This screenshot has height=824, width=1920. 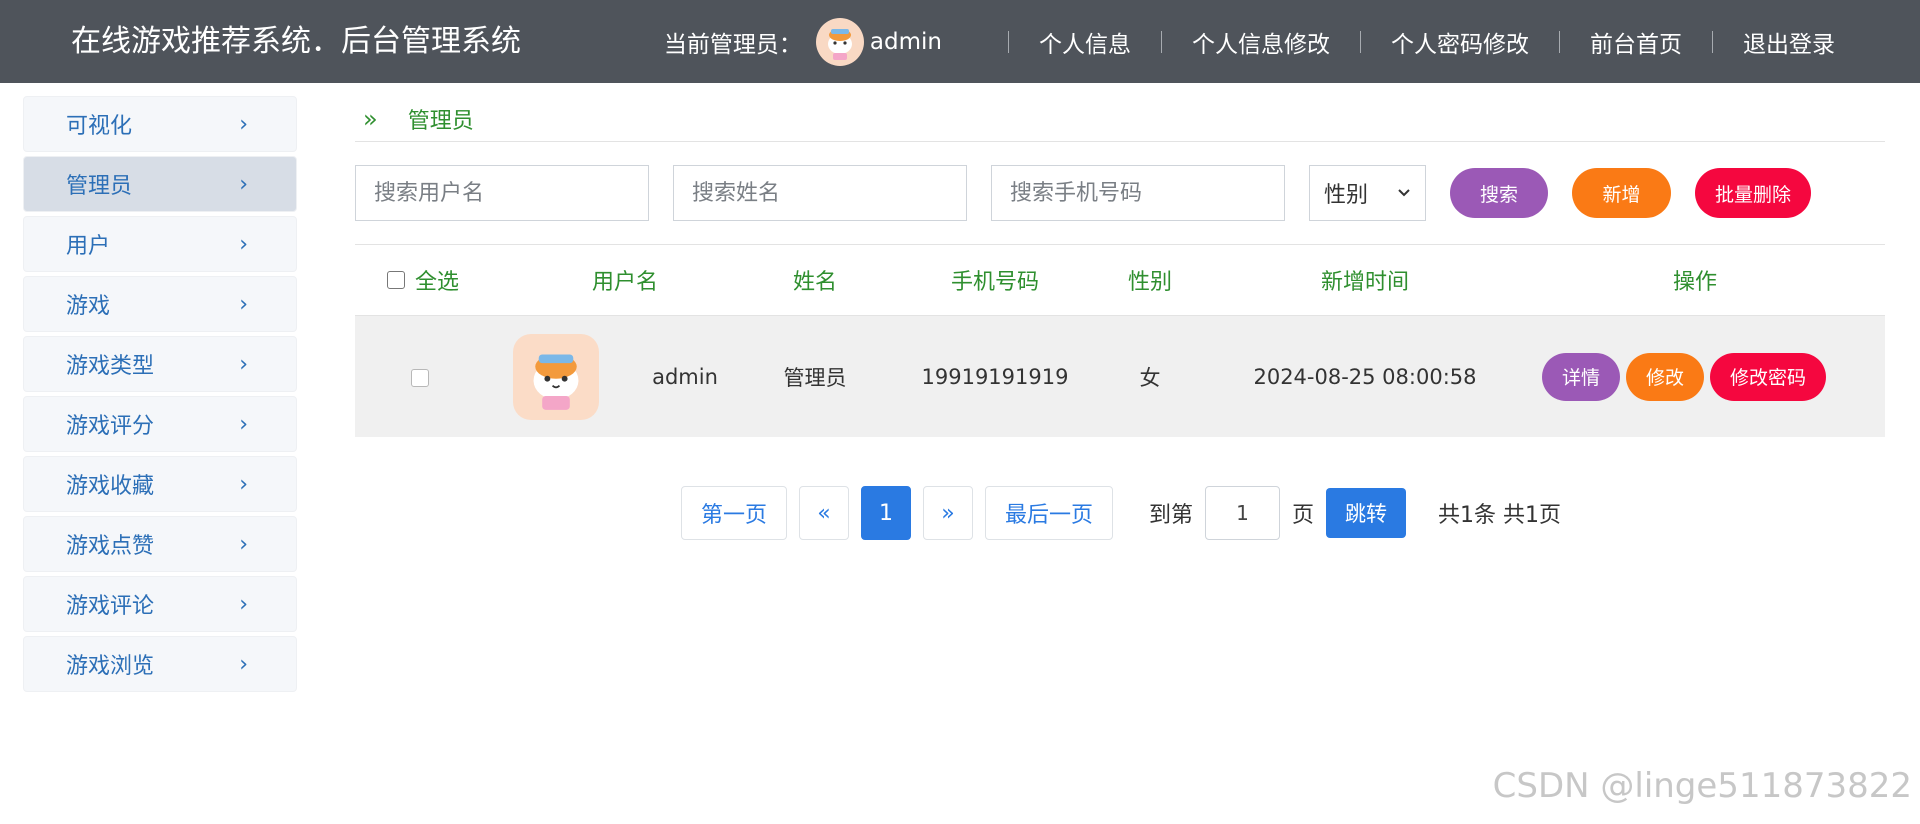 I want to click on cell-gender: 女, so click(x=1150, y=377).